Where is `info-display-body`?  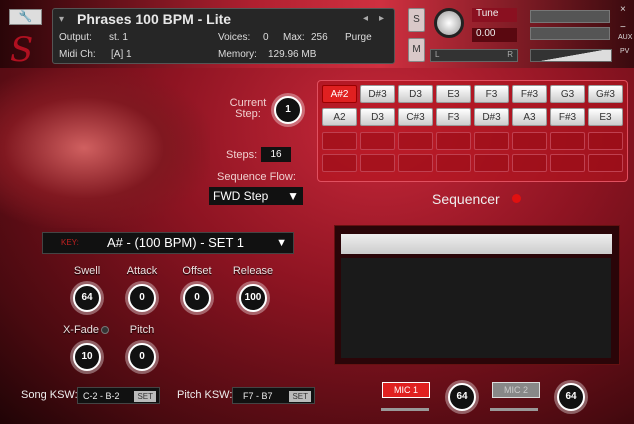
info-display-body is located at coordinates (476, 308).